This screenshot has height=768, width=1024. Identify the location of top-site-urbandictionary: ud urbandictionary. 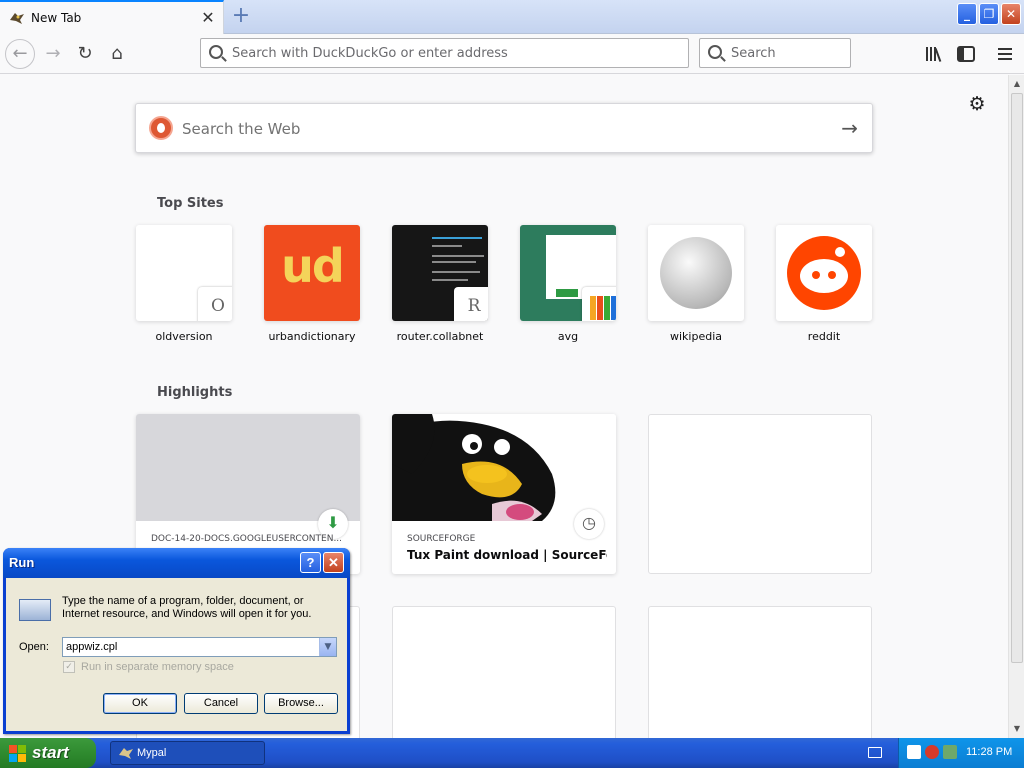
(312, 284).